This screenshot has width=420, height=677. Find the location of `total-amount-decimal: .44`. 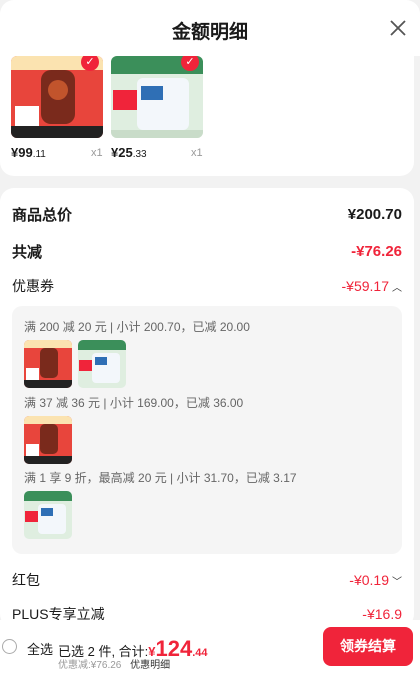

total-amount-decimal: .44 is located at coordinates (200, 653).